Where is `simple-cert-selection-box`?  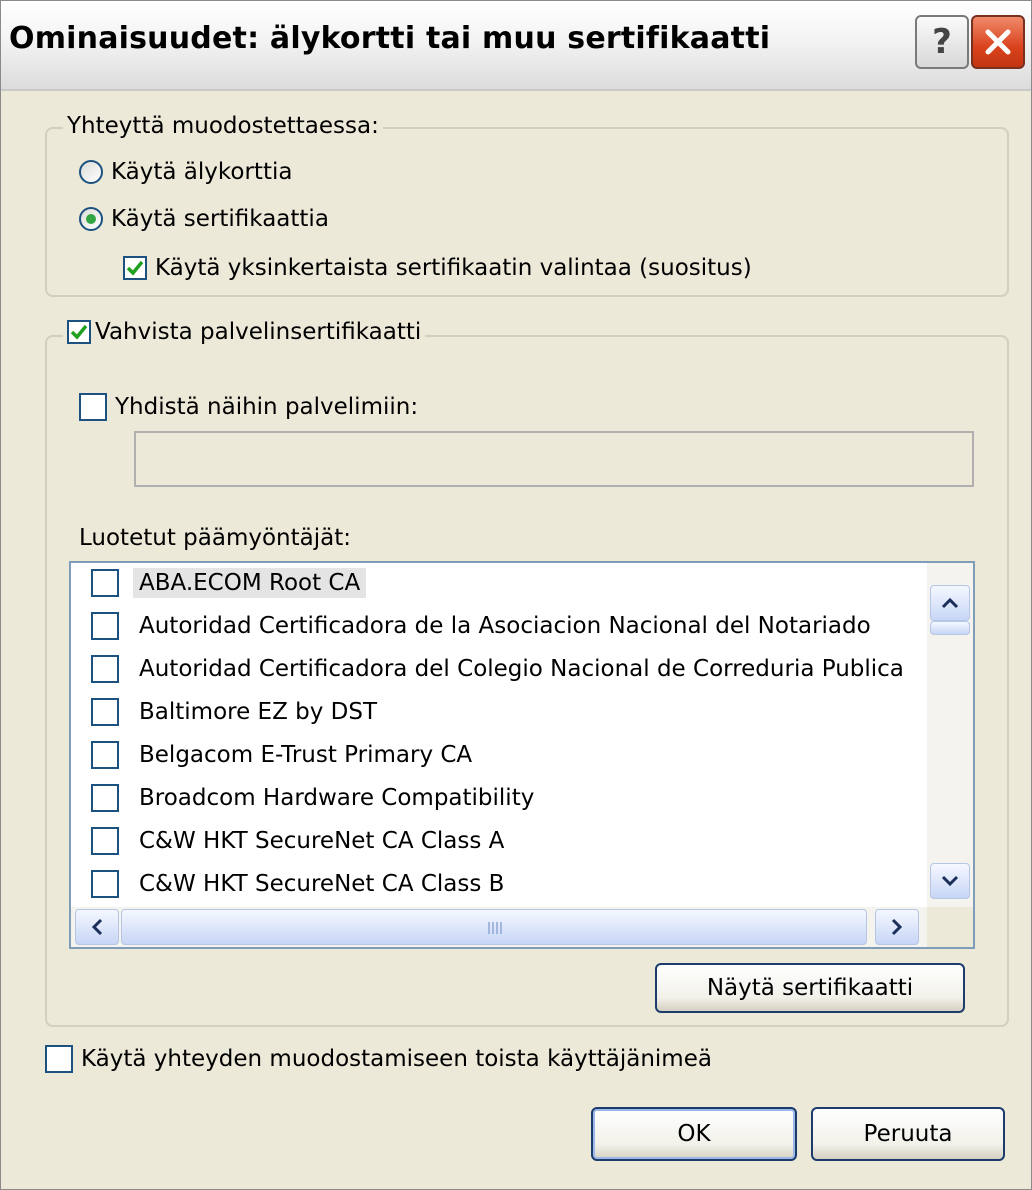
simple-cert-selection-box is located at coordinates (135, 268).